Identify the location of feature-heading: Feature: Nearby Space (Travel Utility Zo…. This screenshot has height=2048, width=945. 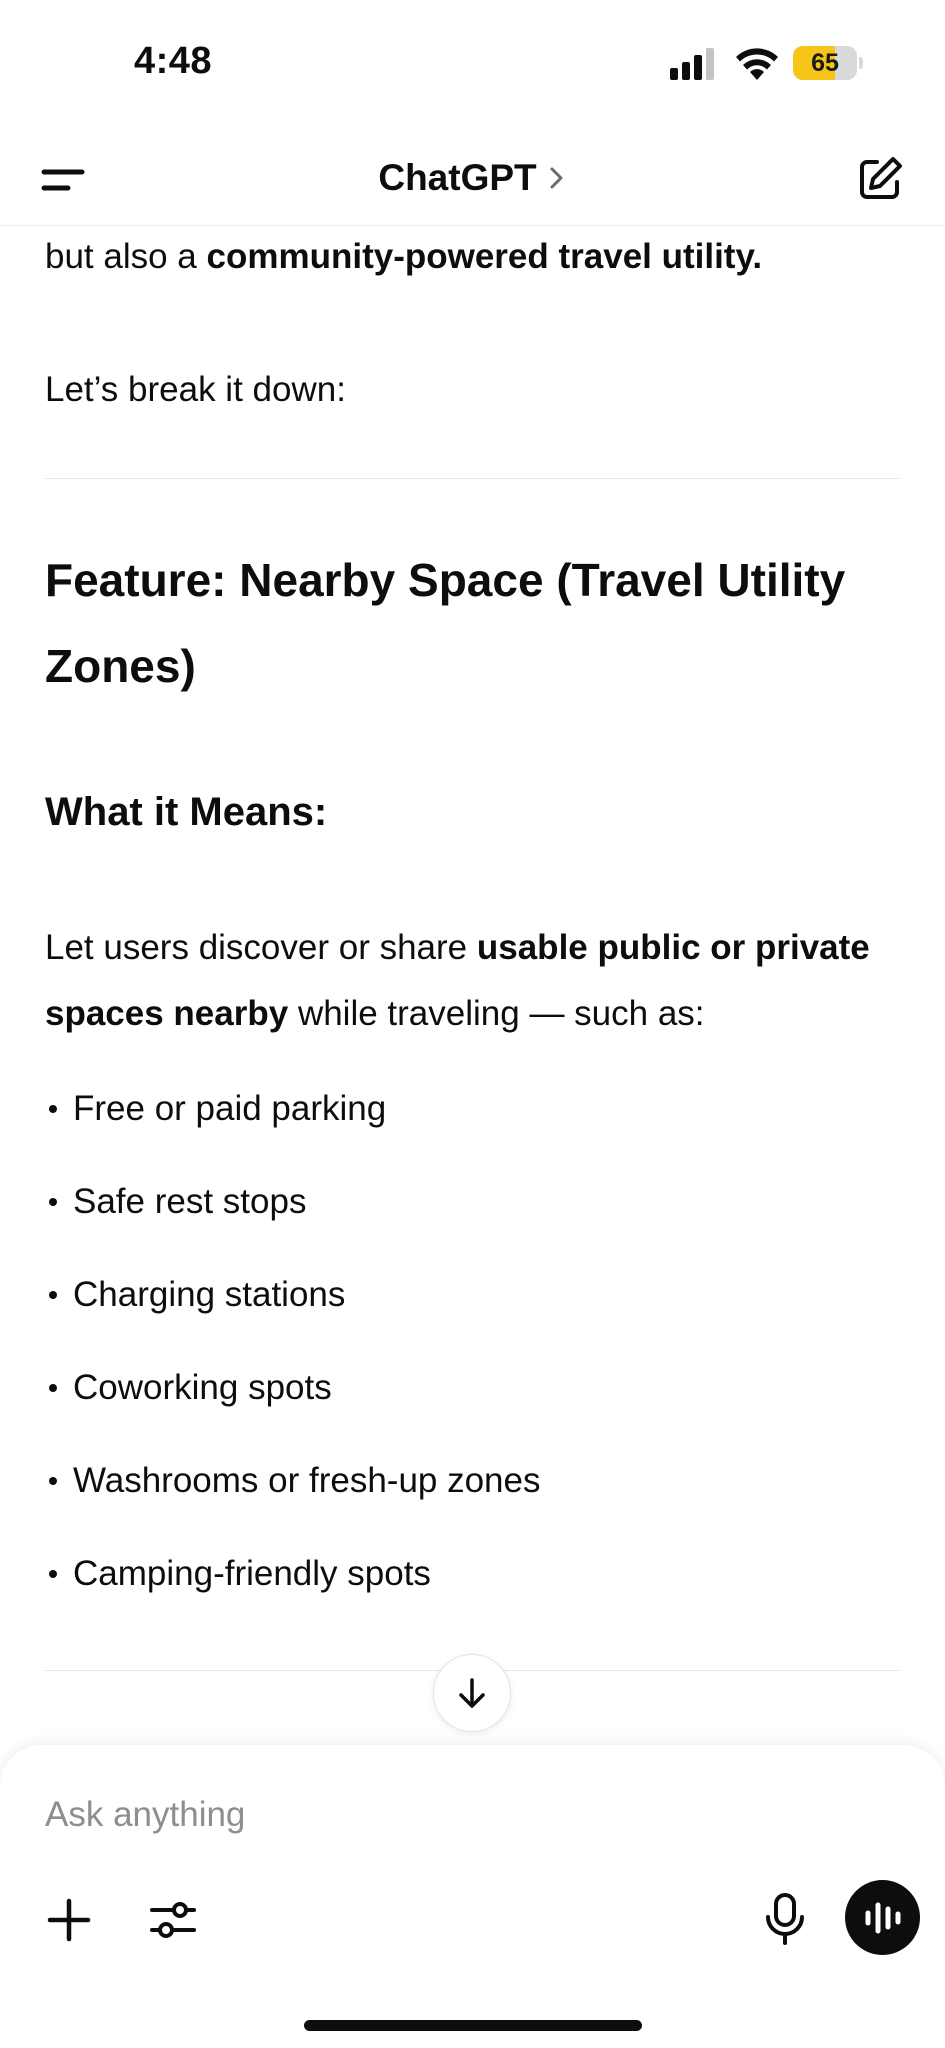
(445, 623).